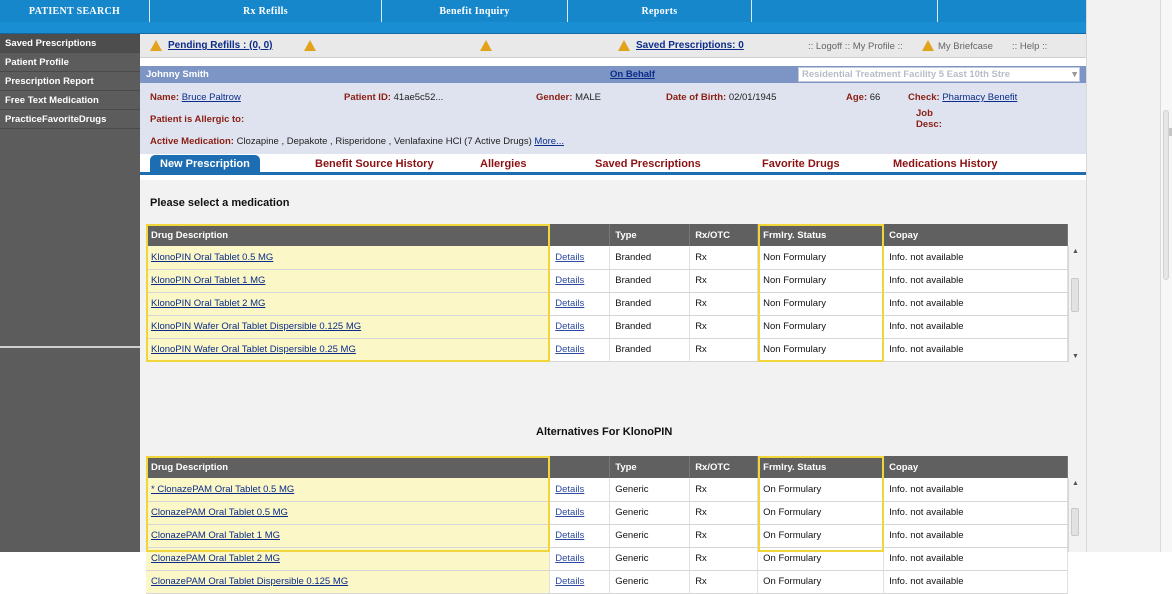  I want to click on sidebar-item-free-text-medication: Free Text Medication, so click(70, 100).